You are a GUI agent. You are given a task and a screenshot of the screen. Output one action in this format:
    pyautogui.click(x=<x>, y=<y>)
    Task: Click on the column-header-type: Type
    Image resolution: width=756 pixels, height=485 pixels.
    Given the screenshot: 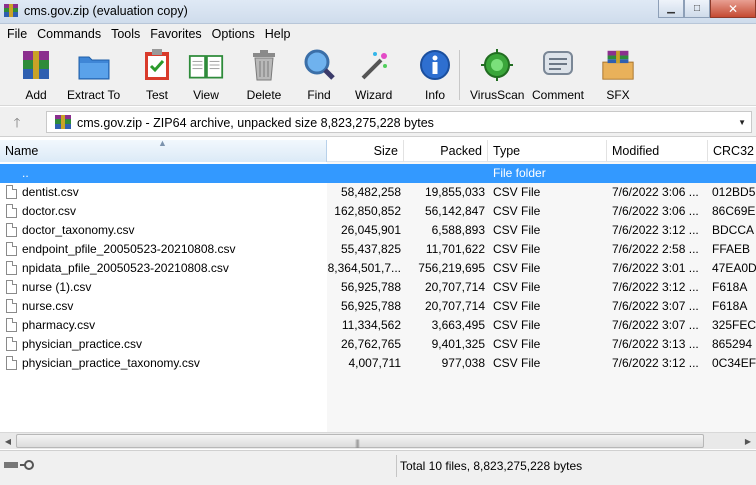 What is the action you would take?
    pyautogui.click(x=547, y=151)
    